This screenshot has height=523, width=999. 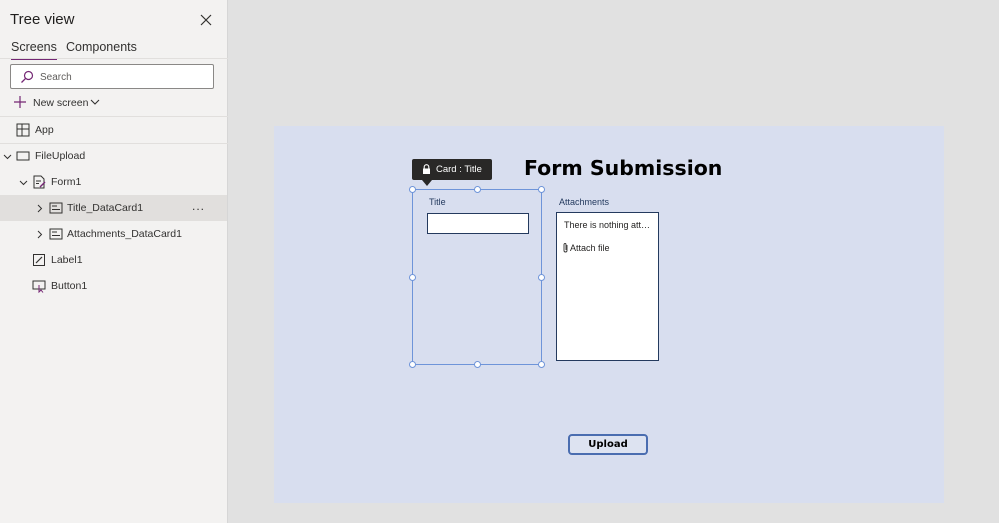 I want to click on tooltip-text: Card : Title, so click(x=459, y=169).